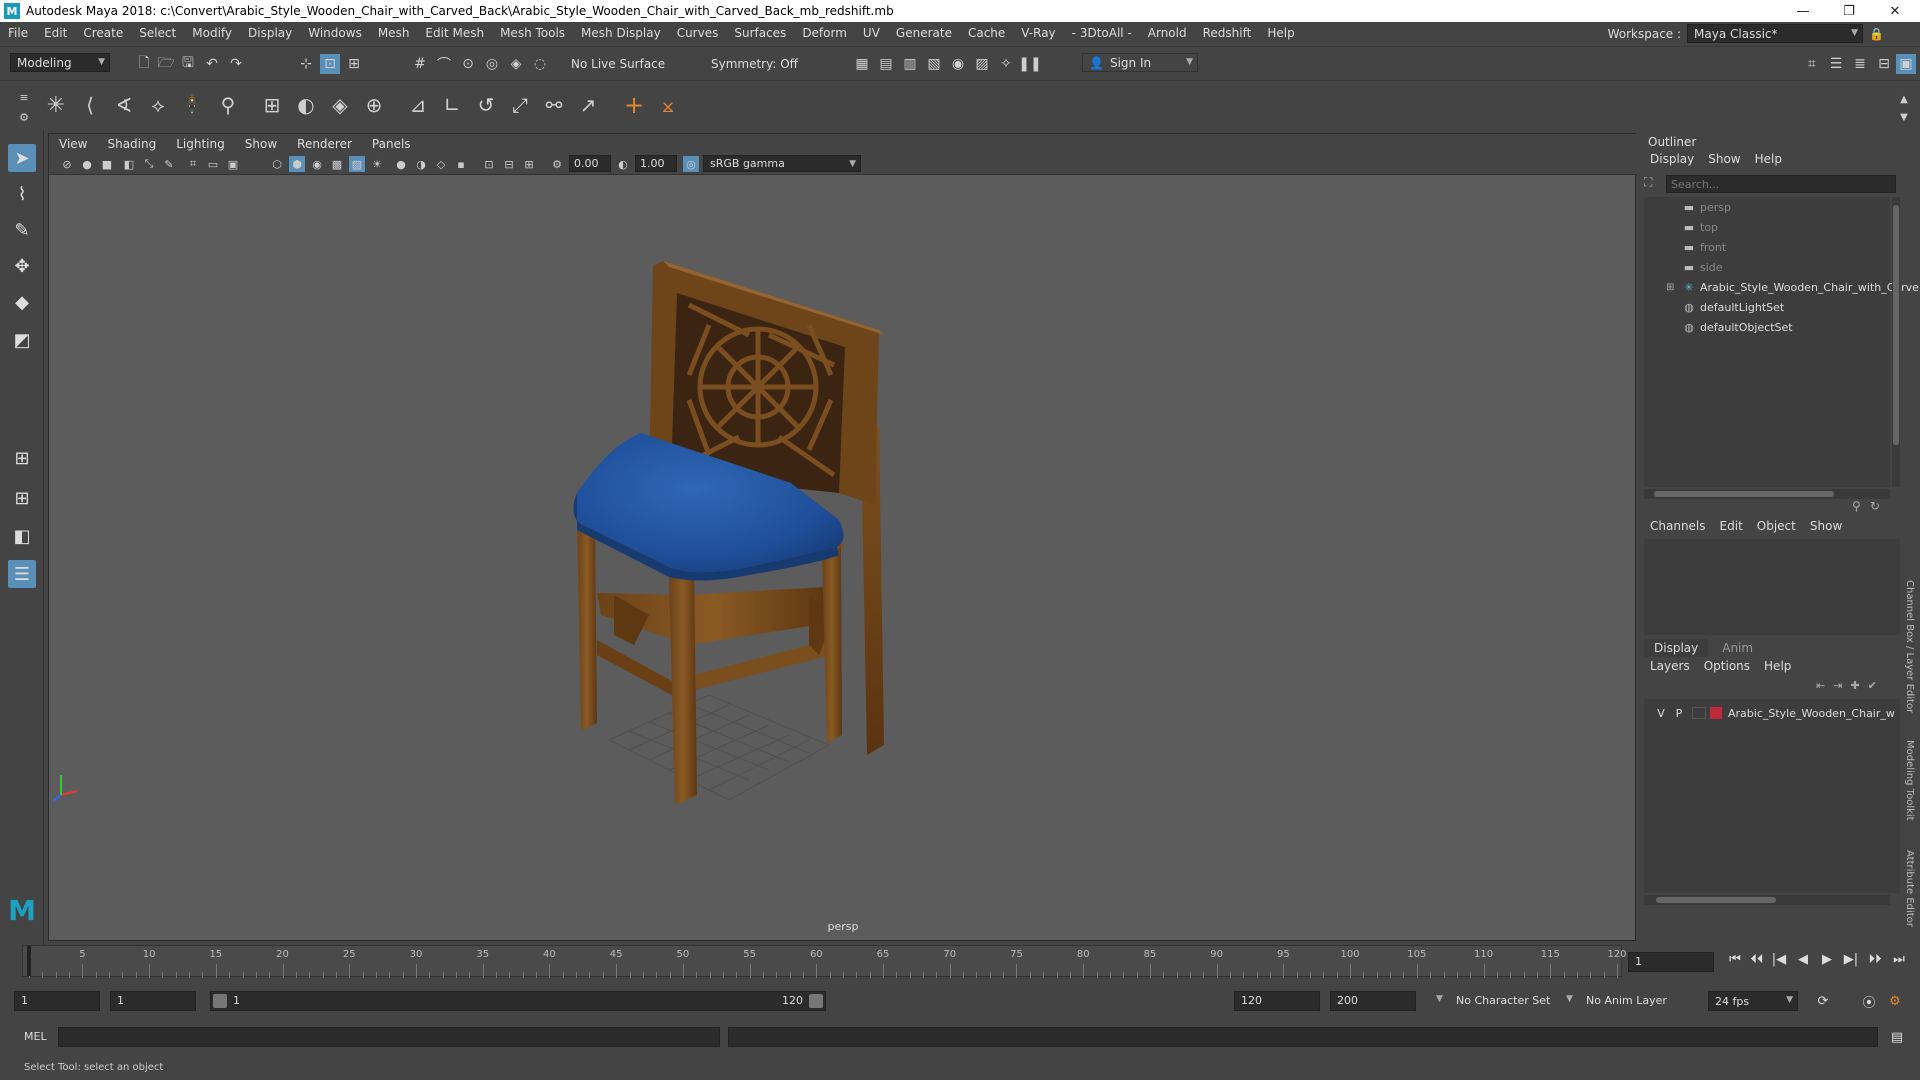 The height and width of the screenshot is (1080, 1920). What do you see at coordinates (297, 164) in the screenshot?
I see `smooth-shade-icon: ⬢` at bounding box center [297, 164].